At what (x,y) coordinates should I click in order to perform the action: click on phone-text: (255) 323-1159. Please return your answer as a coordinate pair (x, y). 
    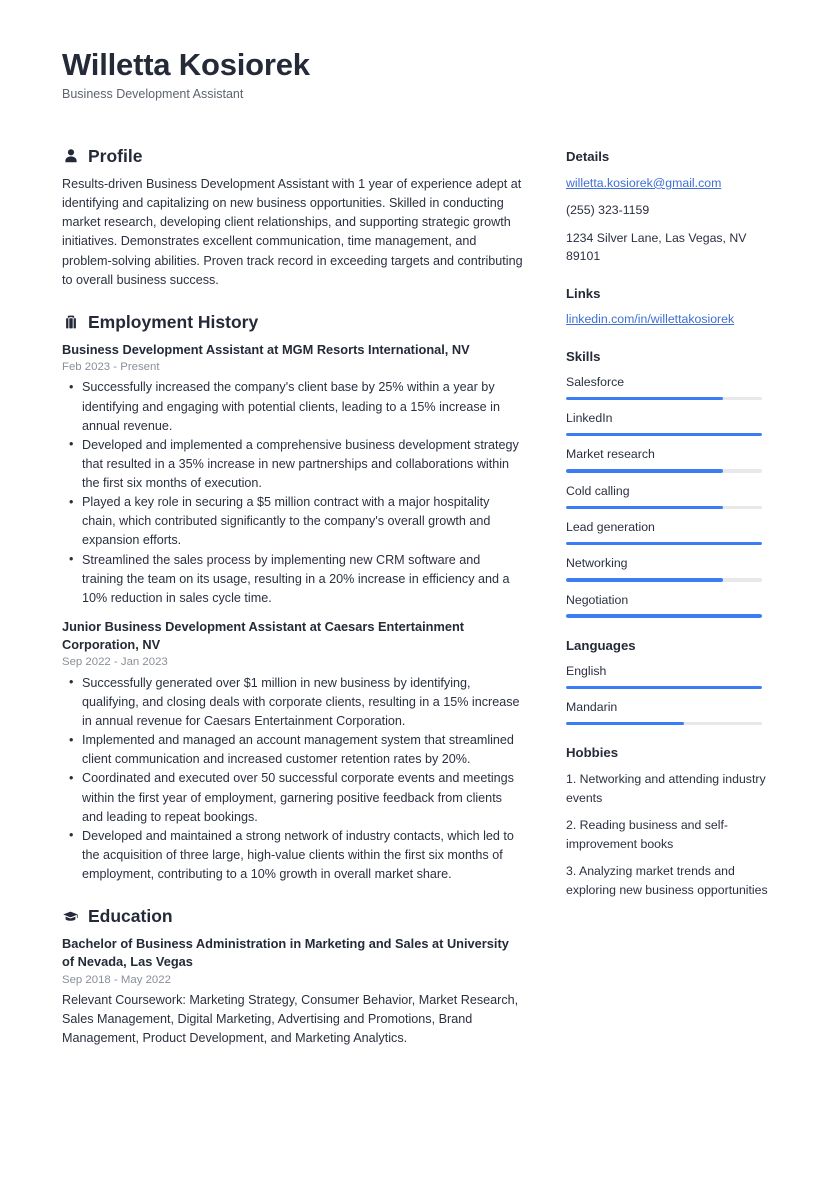
    Looking at the image, I should click on (608, 210).